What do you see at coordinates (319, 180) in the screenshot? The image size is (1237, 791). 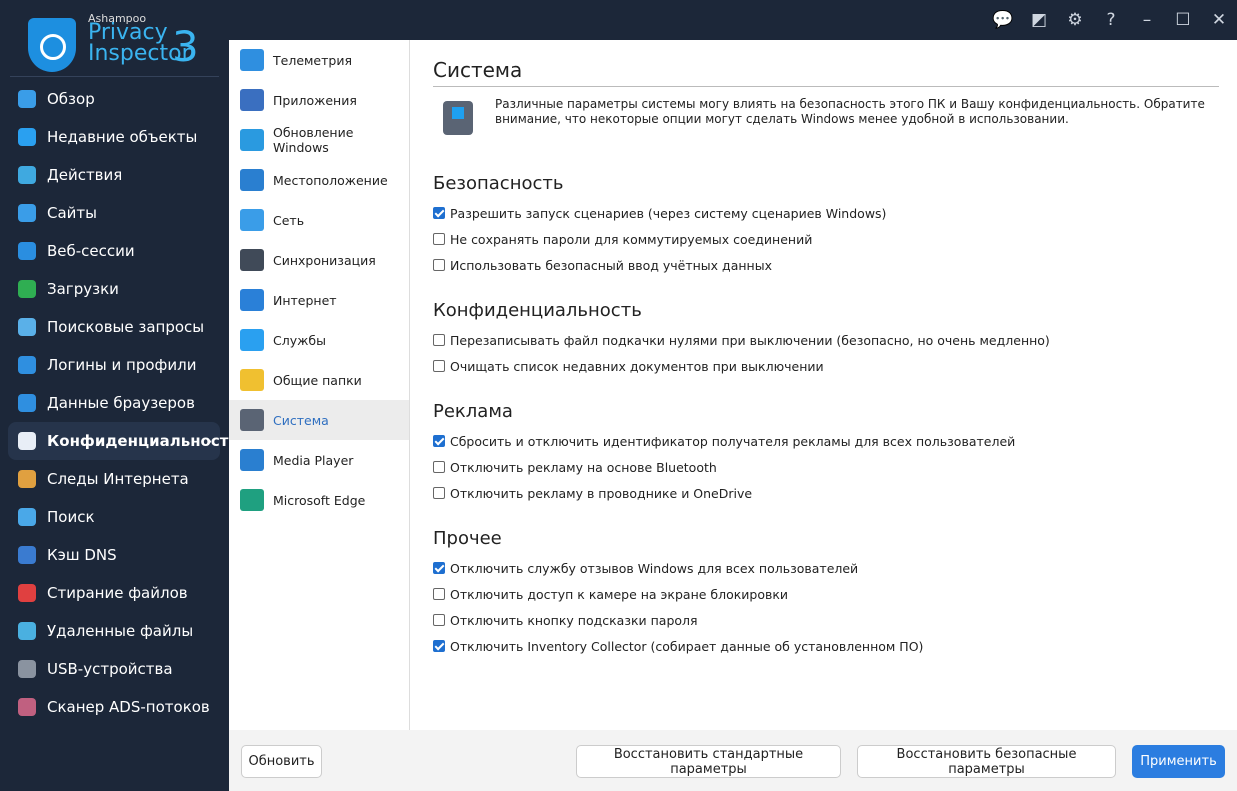 I see `submenu-item: Местоположение` at bounding box center [319, 180].